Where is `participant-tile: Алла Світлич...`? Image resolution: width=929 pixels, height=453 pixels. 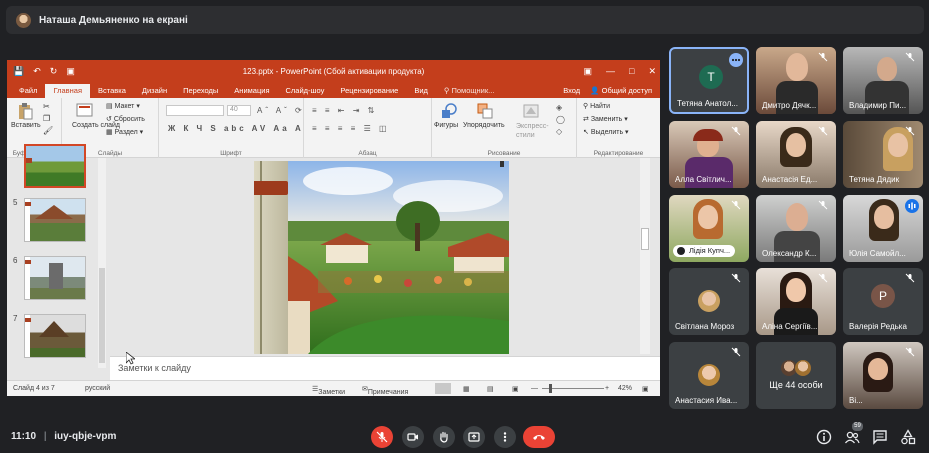 participant-tile: Алла Світлич... is located at coordinates (709, 154).